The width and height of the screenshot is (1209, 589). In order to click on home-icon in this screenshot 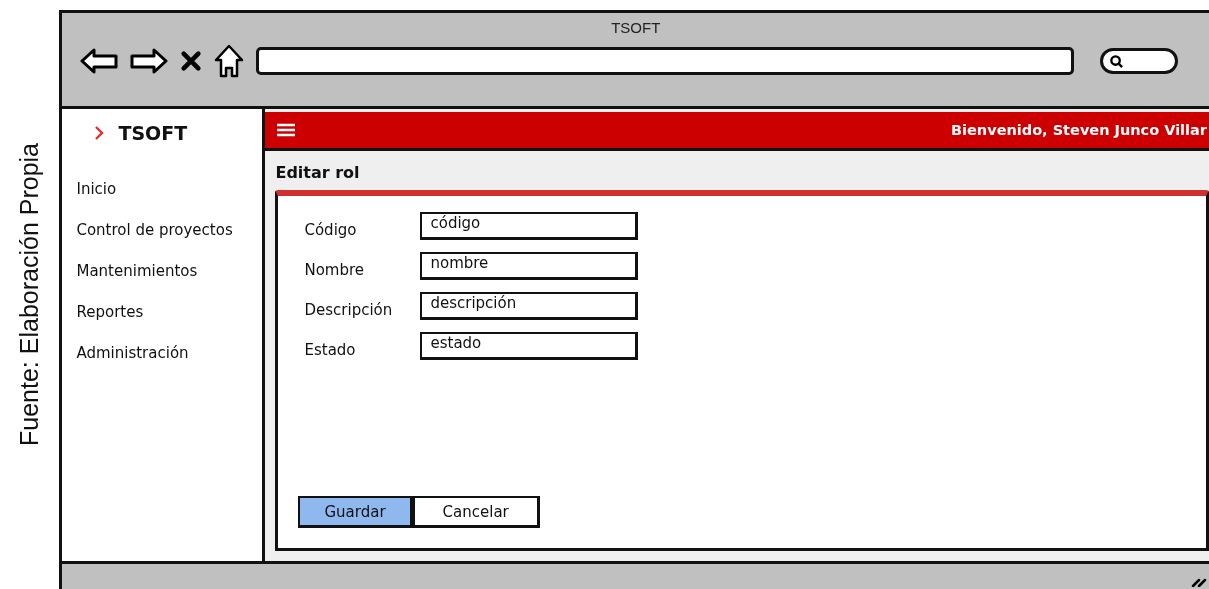, I will do `click(229, 61)`.